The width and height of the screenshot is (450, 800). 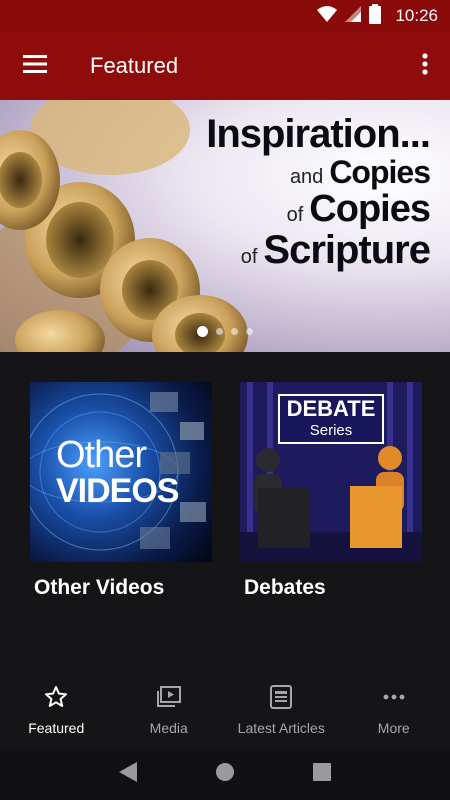 What do you see at coordinates (331, 430) in the screenshot?
I see `debate-art-subtitle: Series` at bounding box center [331, 430].